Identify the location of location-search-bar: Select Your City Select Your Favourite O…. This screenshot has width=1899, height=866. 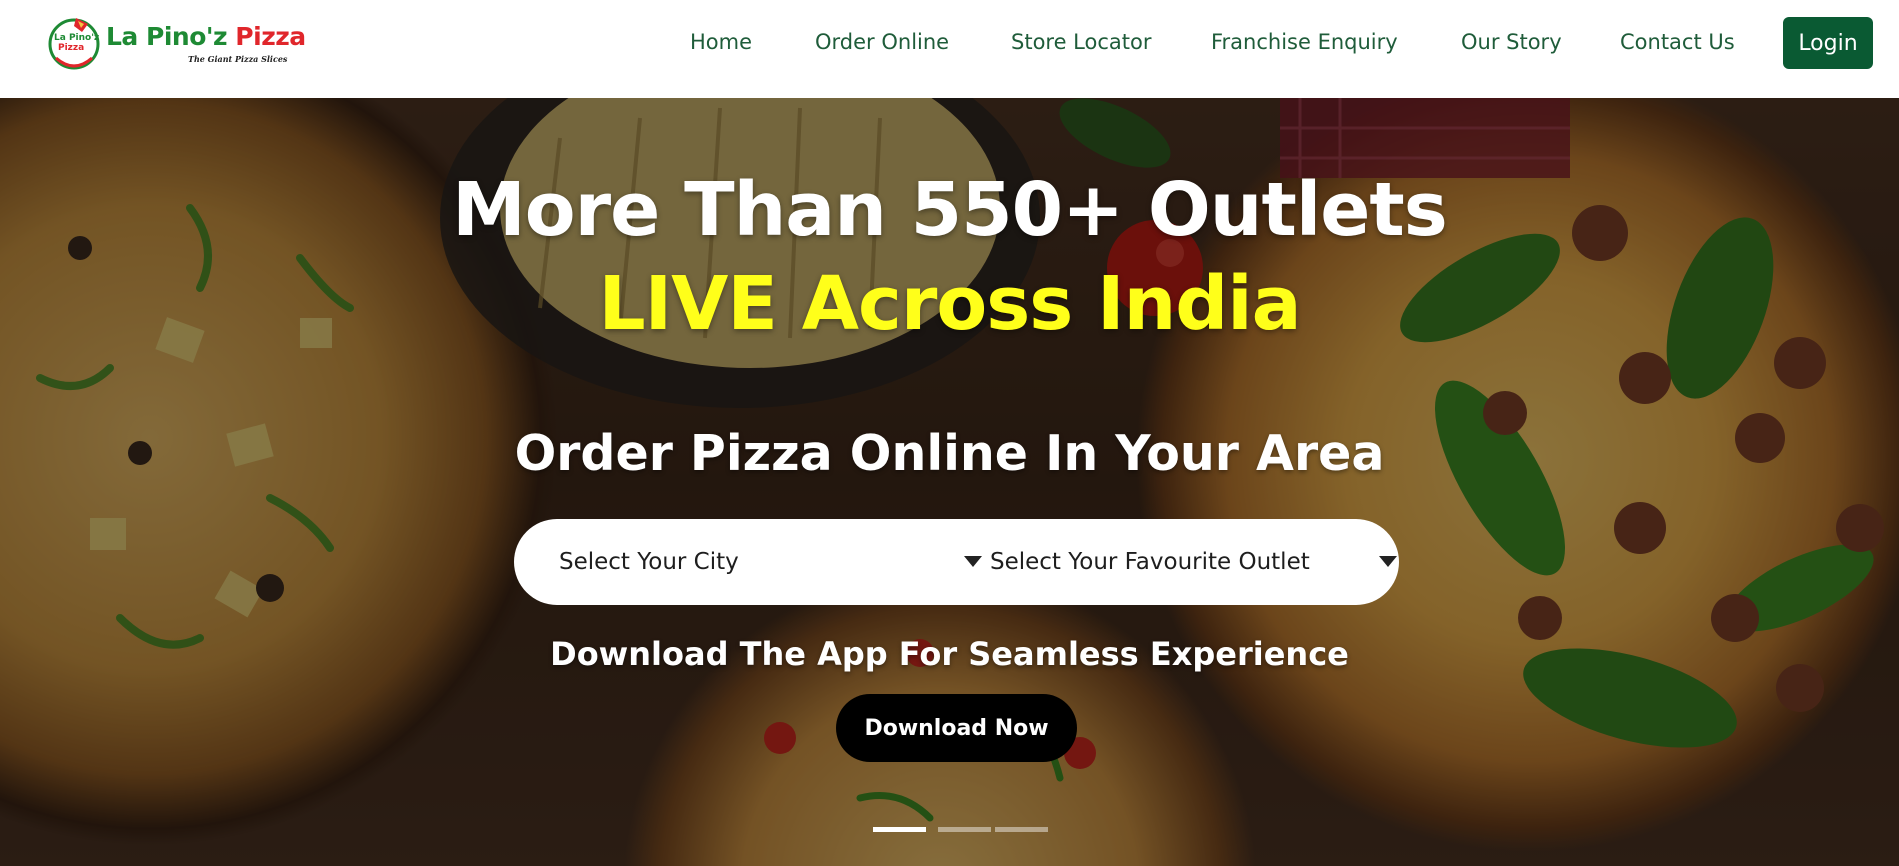
(956, 562).